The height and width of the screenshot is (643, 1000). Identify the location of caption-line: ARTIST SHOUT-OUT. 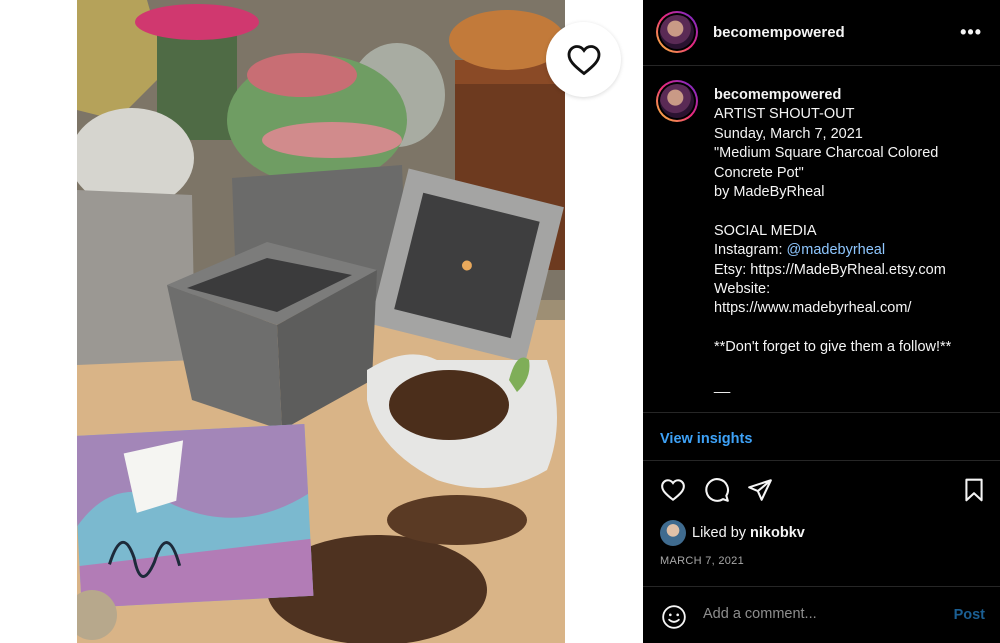
(784, 114).